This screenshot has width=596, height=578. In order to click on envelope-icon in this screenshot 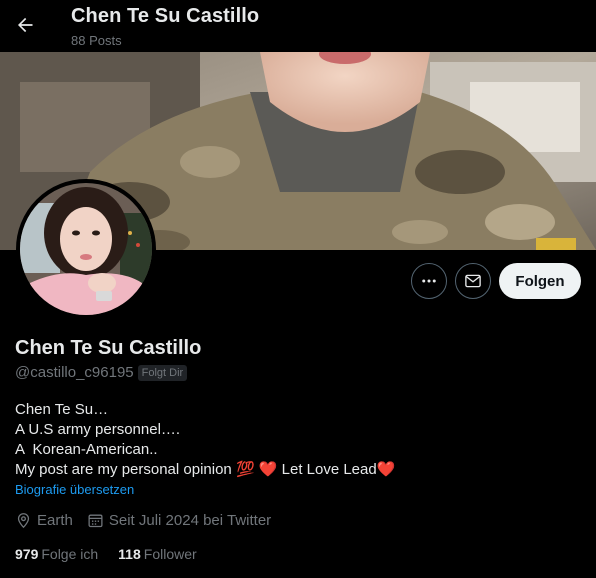, I will do `click(473, 281)`.